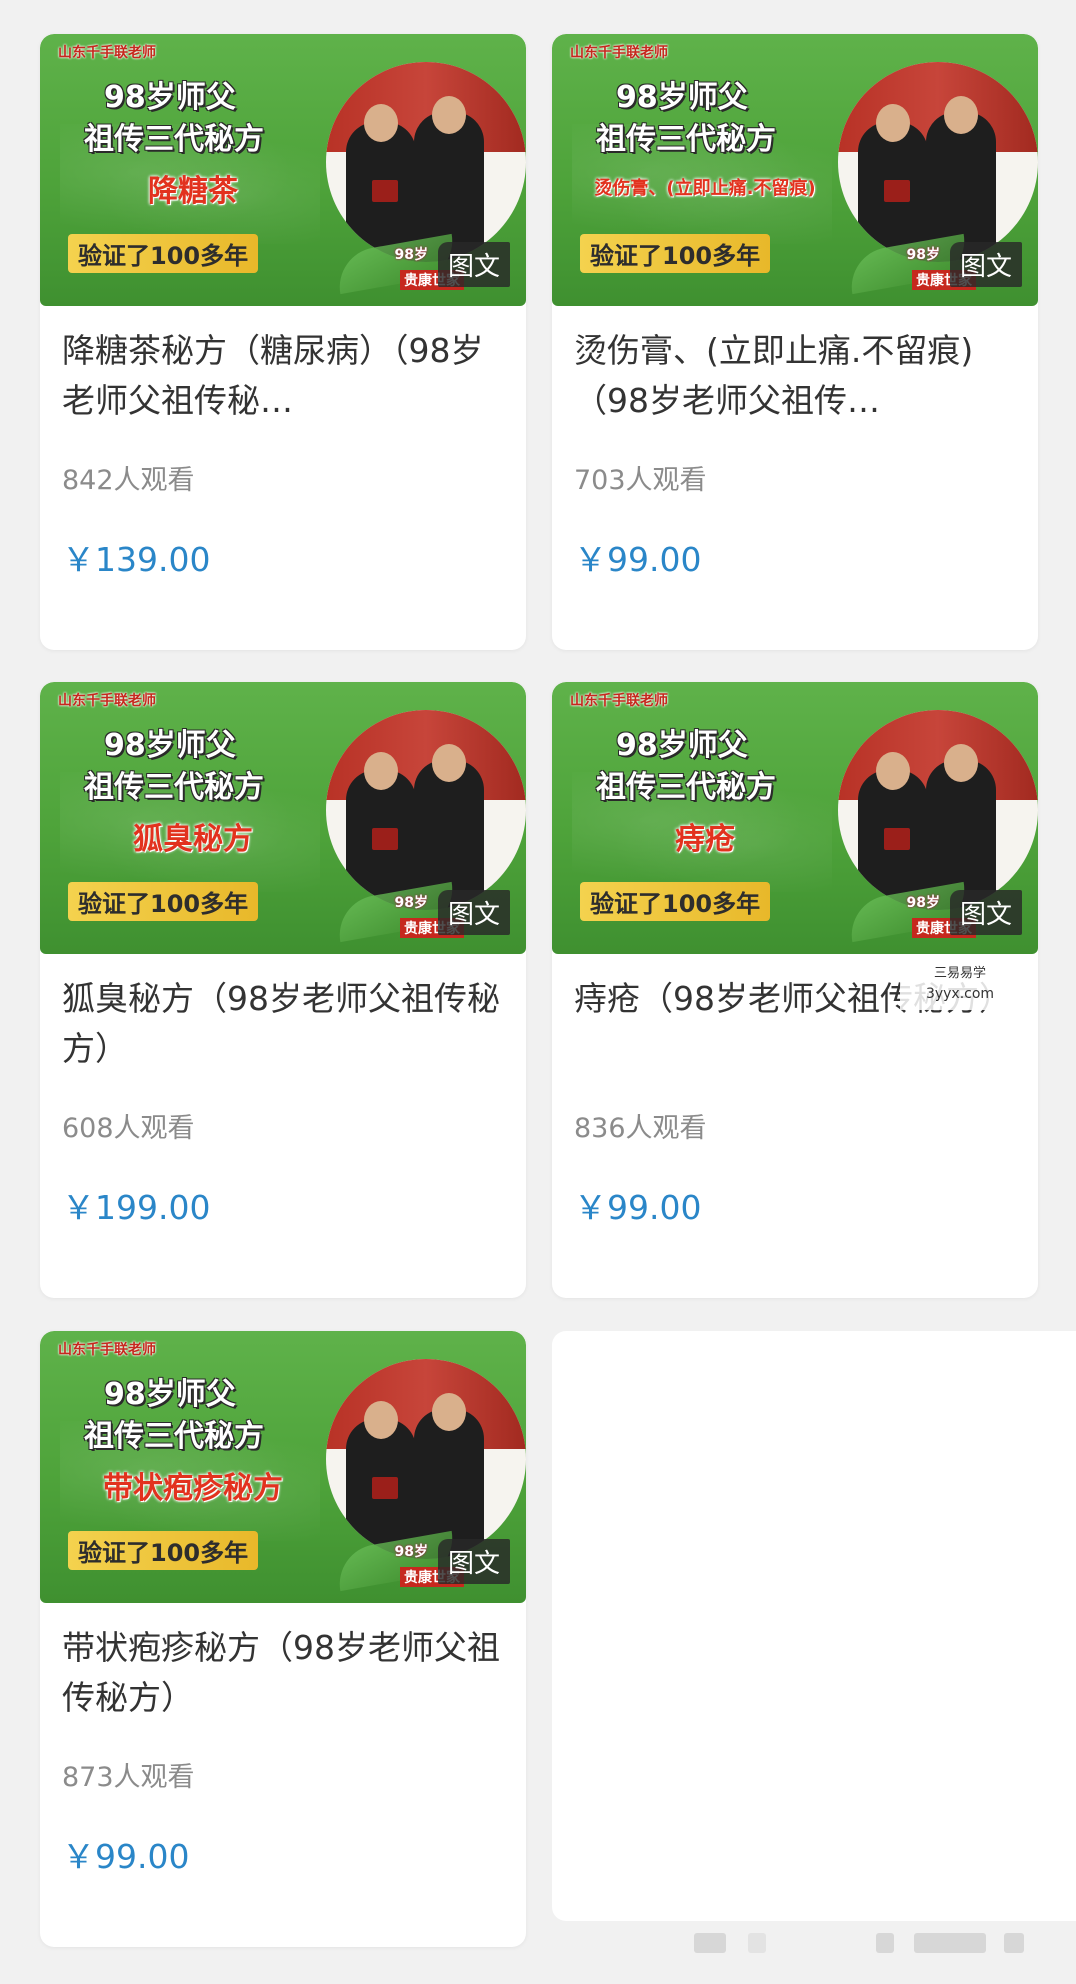 This screenshot has width=1076, height=1984. What do you see at coordinates (705, 839) in the screenshot?
I see `thumb-product-name: 痔疮` at bounding box center [705, 839].